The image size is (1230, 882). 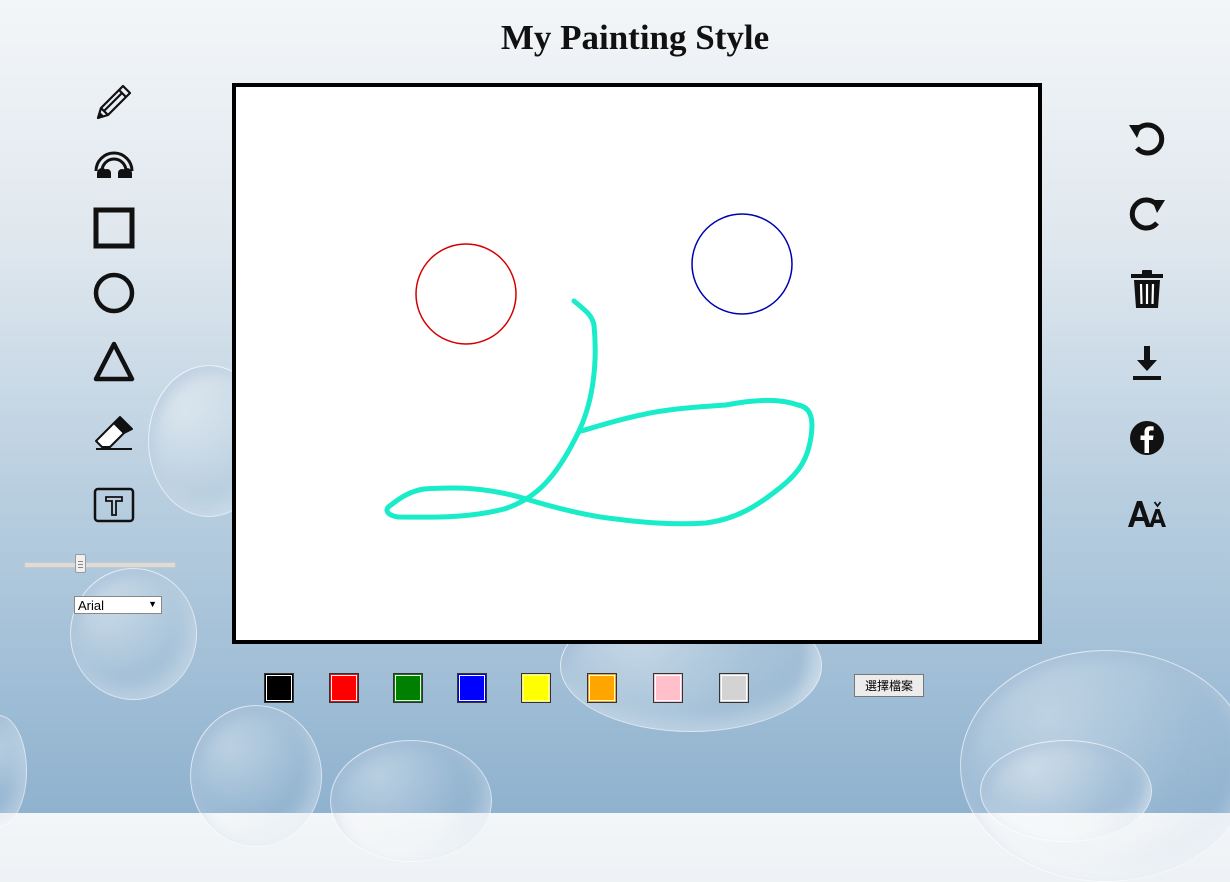 I want to click on page-title: My Painting Style, so click(x=635, y=37).